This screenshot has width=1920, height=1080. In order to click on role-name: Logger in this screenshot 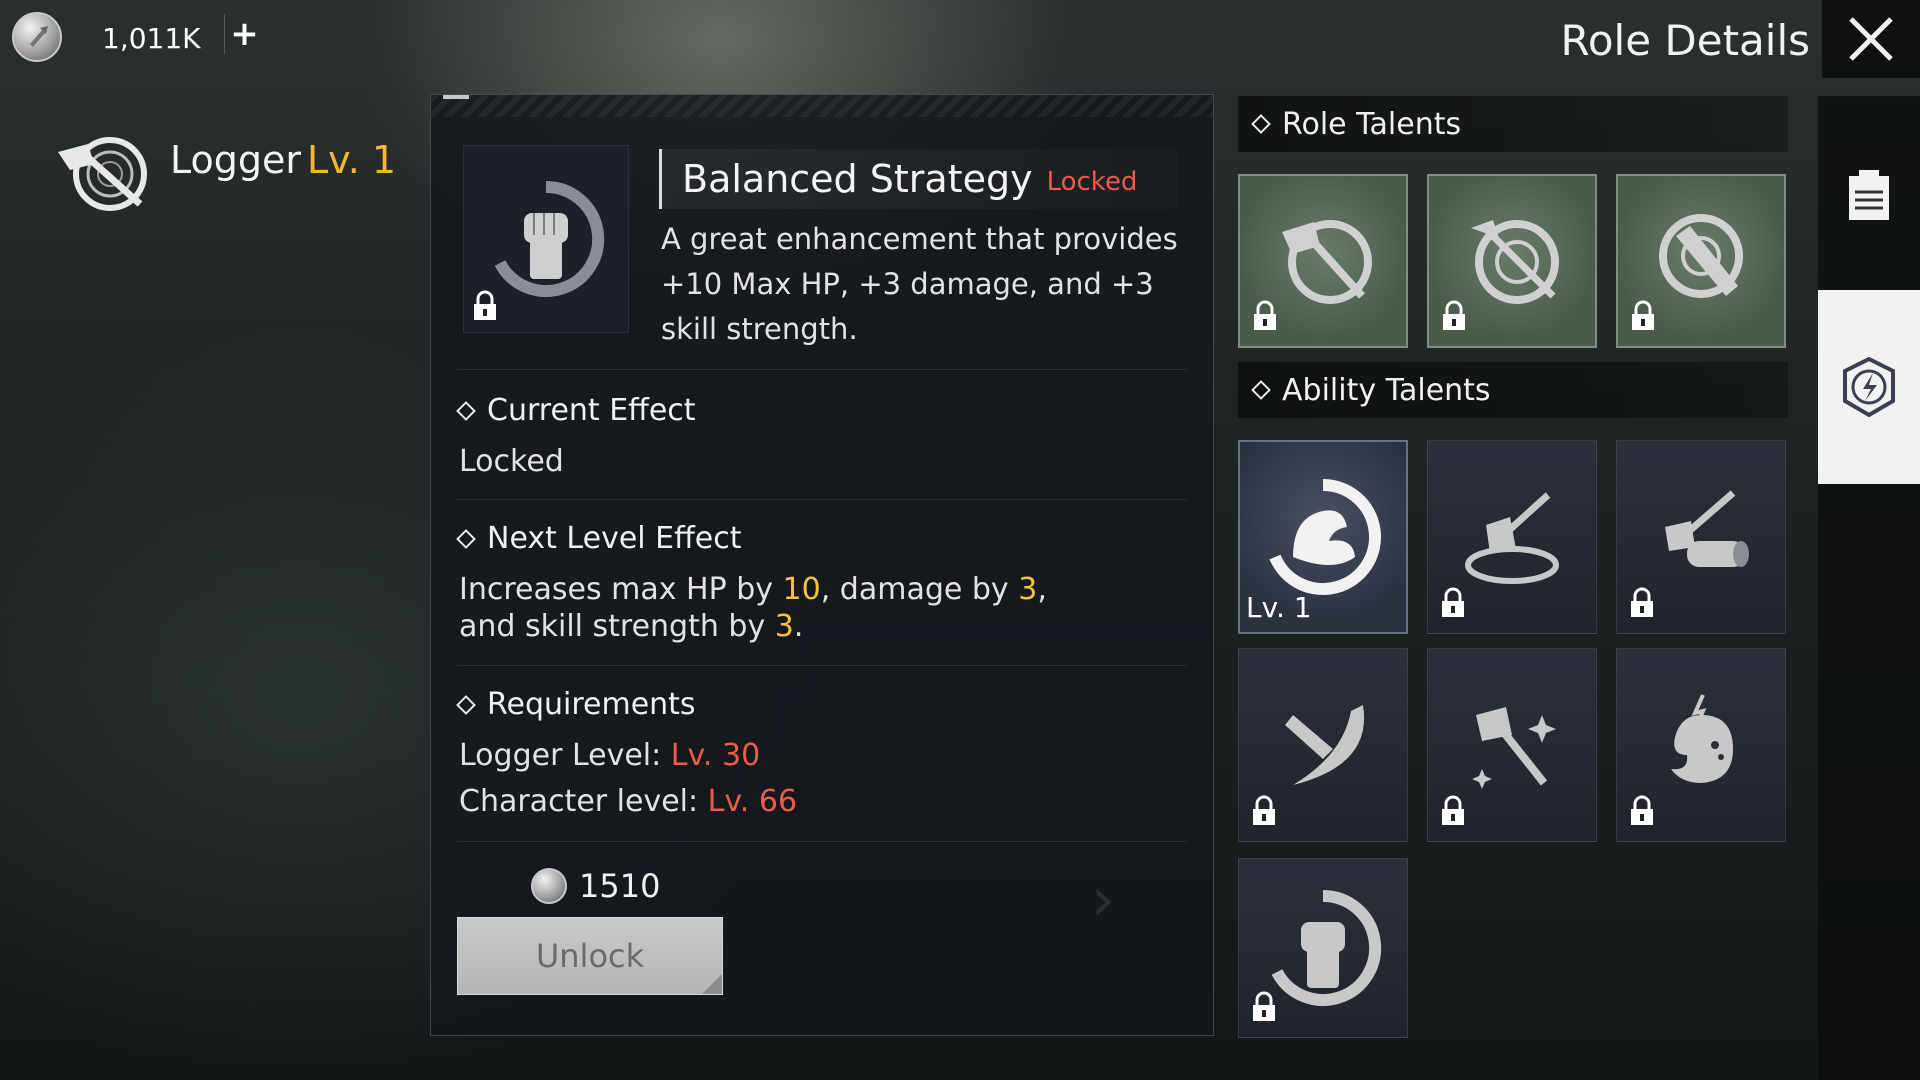, I will do `click(235, 160)`.